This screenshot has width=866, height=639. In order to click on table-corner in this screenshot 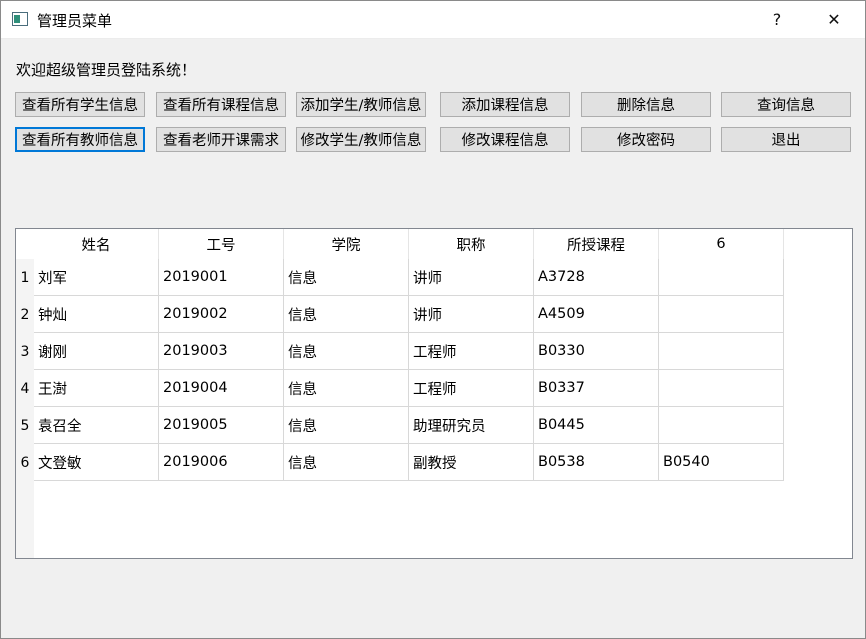, I will do `click(25, 244)`.